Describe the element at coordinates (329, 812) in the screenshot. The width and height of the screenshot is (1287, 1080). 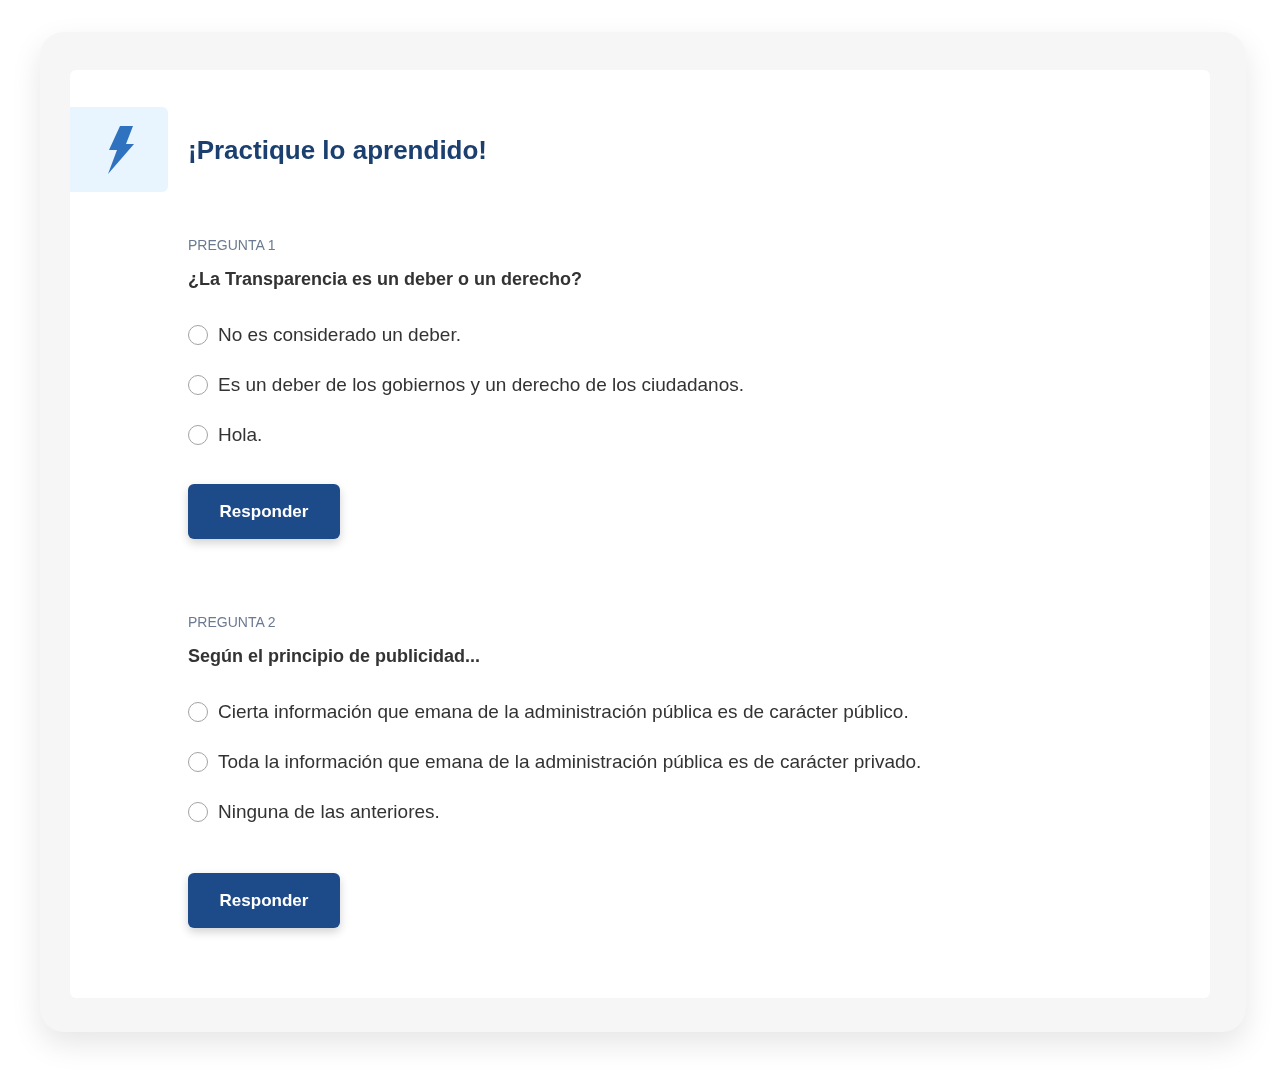
I see `option-label: Ninguna de las anteriores.` at that location.